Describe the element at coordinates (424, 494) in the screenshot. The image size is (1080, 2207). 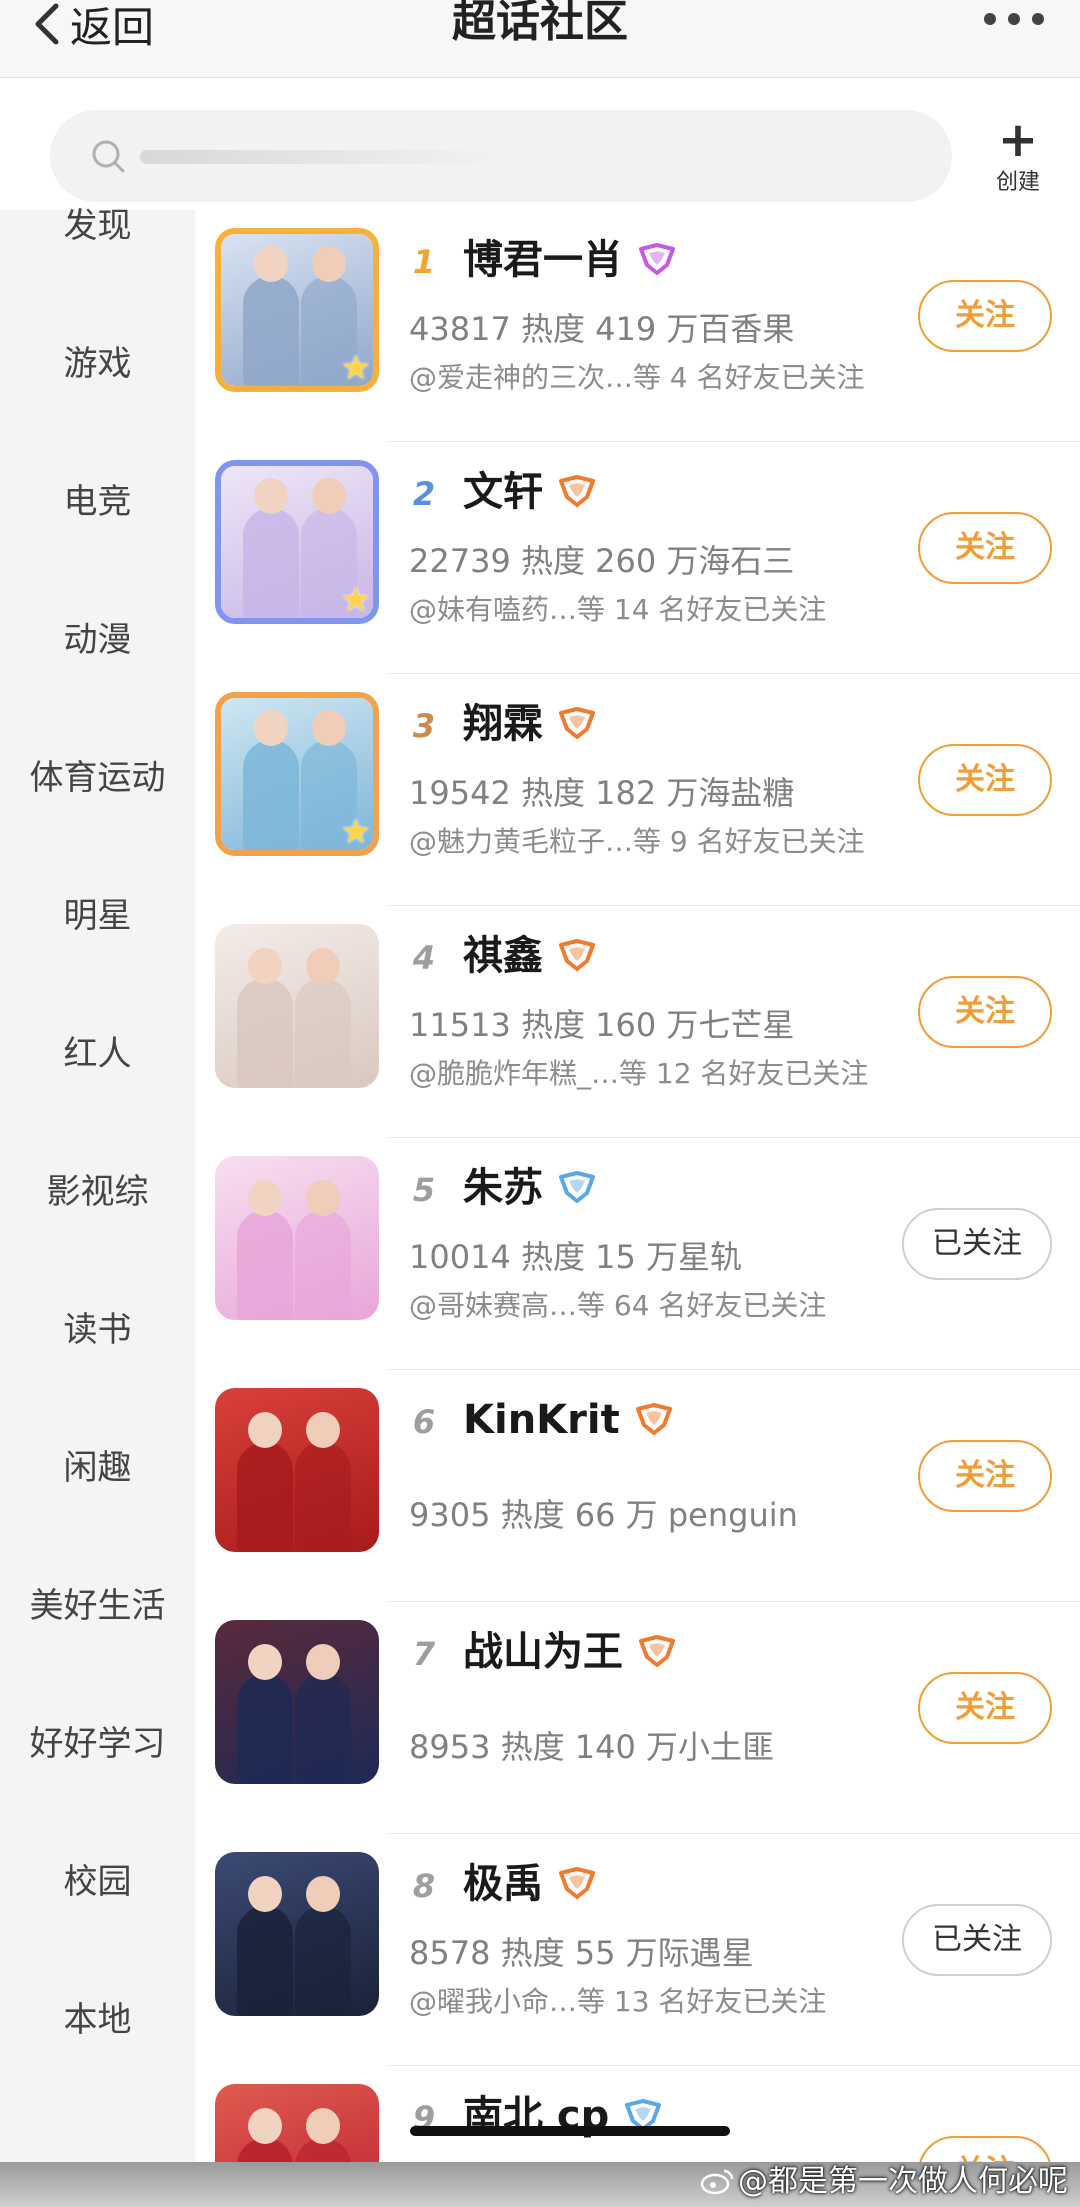
I see `rank-number: 2` at that location.